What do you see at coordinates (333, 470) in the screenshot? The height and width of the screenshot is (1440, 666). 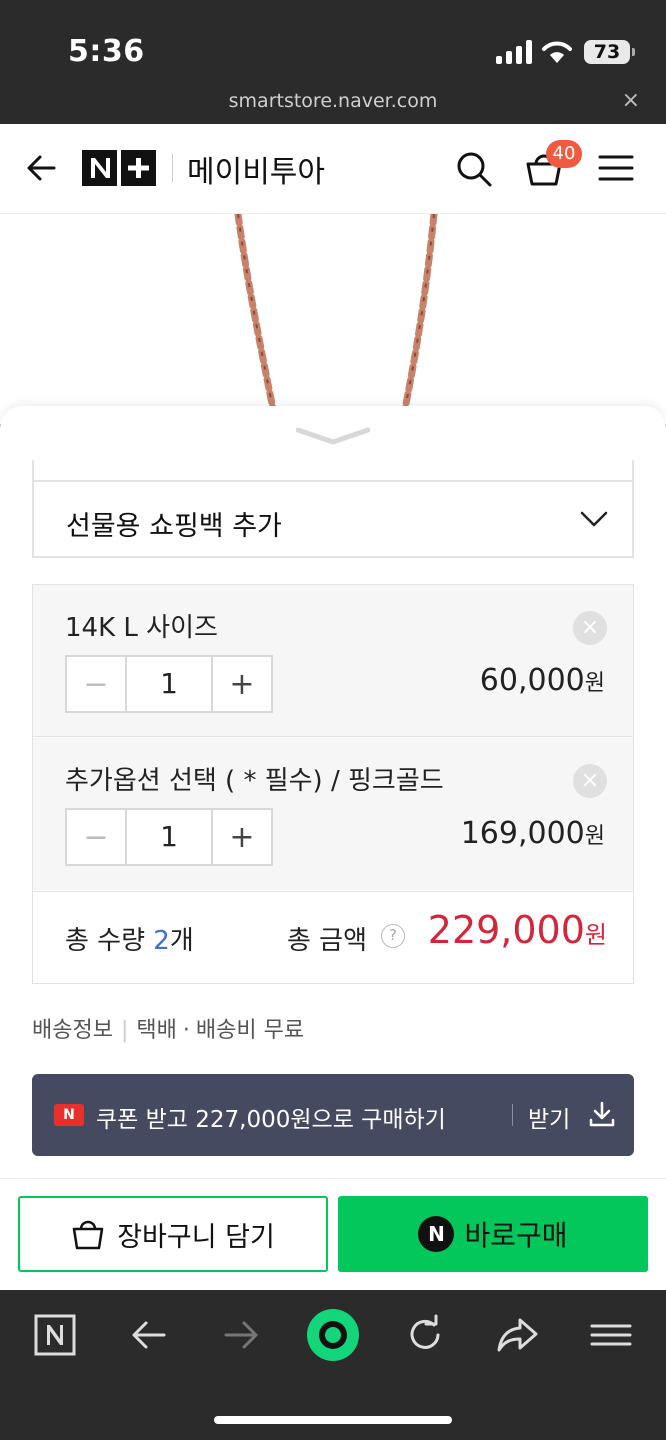 I see `previous-select-edge` at bounding box center [333, 470].